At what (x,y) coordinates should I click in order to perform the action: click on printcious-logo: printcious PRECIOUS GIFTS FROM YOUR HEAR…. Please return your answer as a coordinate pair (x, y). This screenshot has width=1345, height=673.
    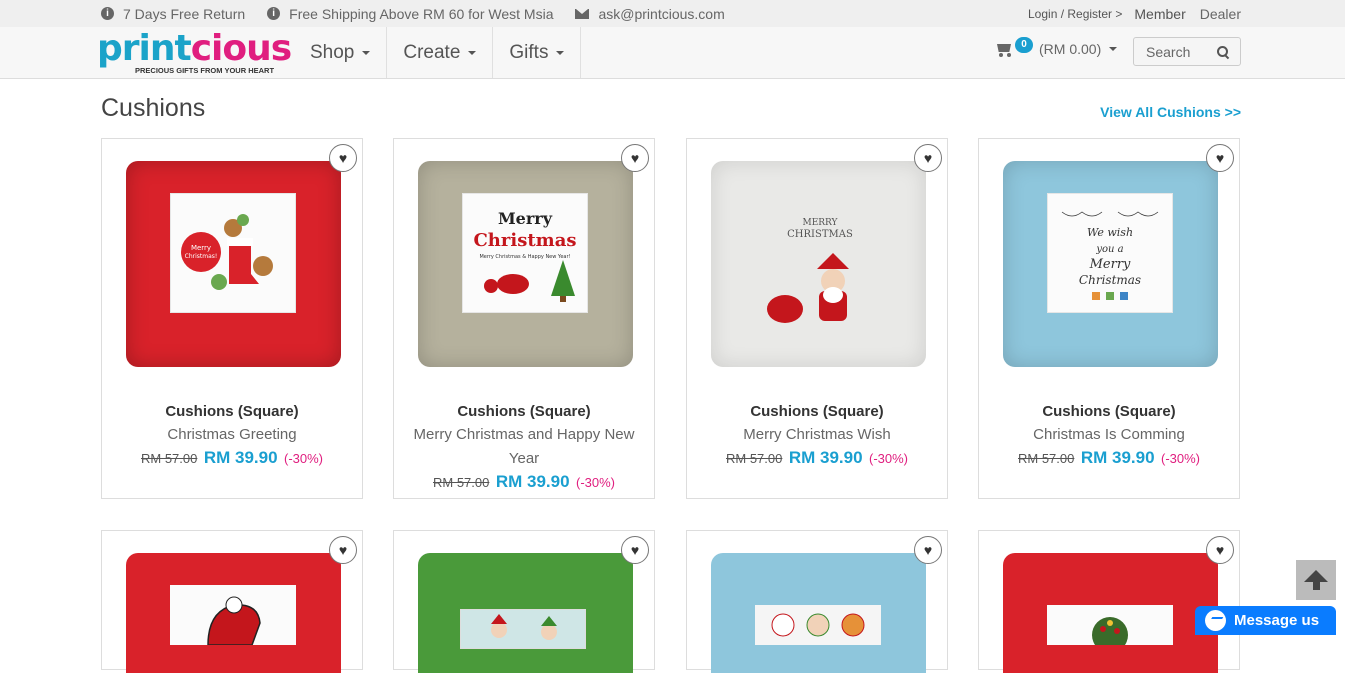
    Looking at the image, I should click on (194, 52).